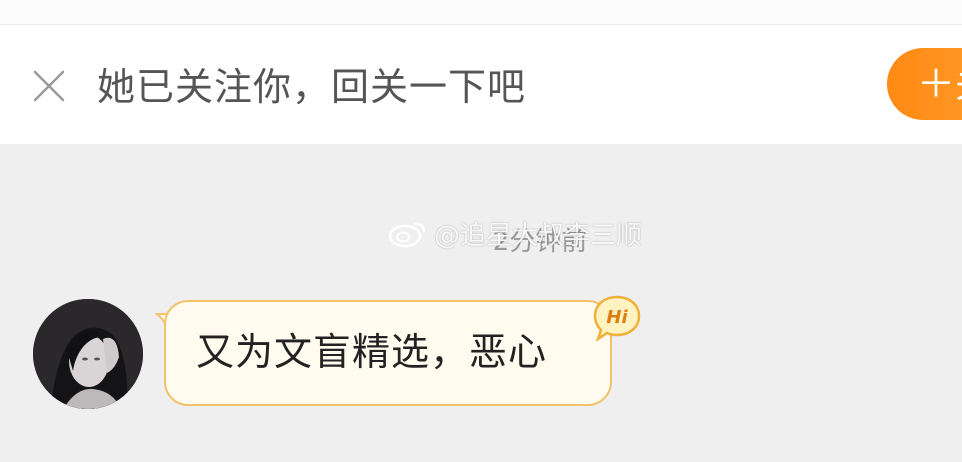 The height and width of the screenshot is (462, 962). Describe the element at coordinates (924, 84) in the screenshot. I see `follow-button: ＋关注` at that location.